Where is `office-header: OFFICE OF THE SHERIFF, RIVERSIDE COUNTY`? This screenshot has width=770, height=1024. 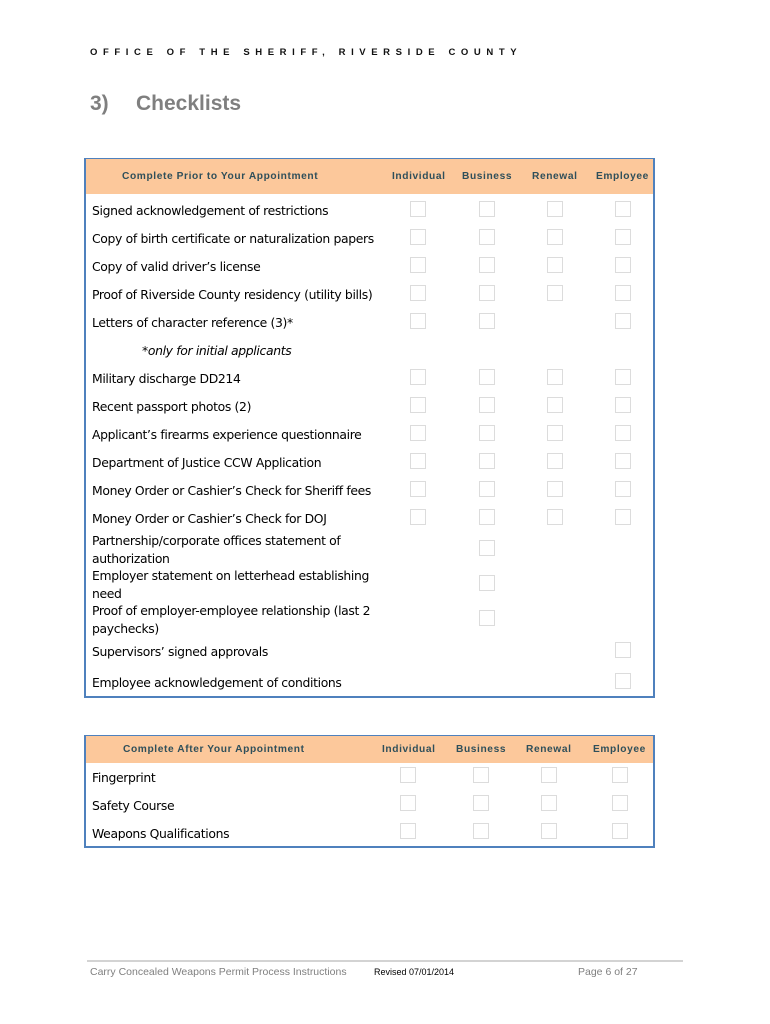
office-header: OFFICE OF THE SHERIFF, RIVERSIDE COUNTY is located at coordinates (306, 52).